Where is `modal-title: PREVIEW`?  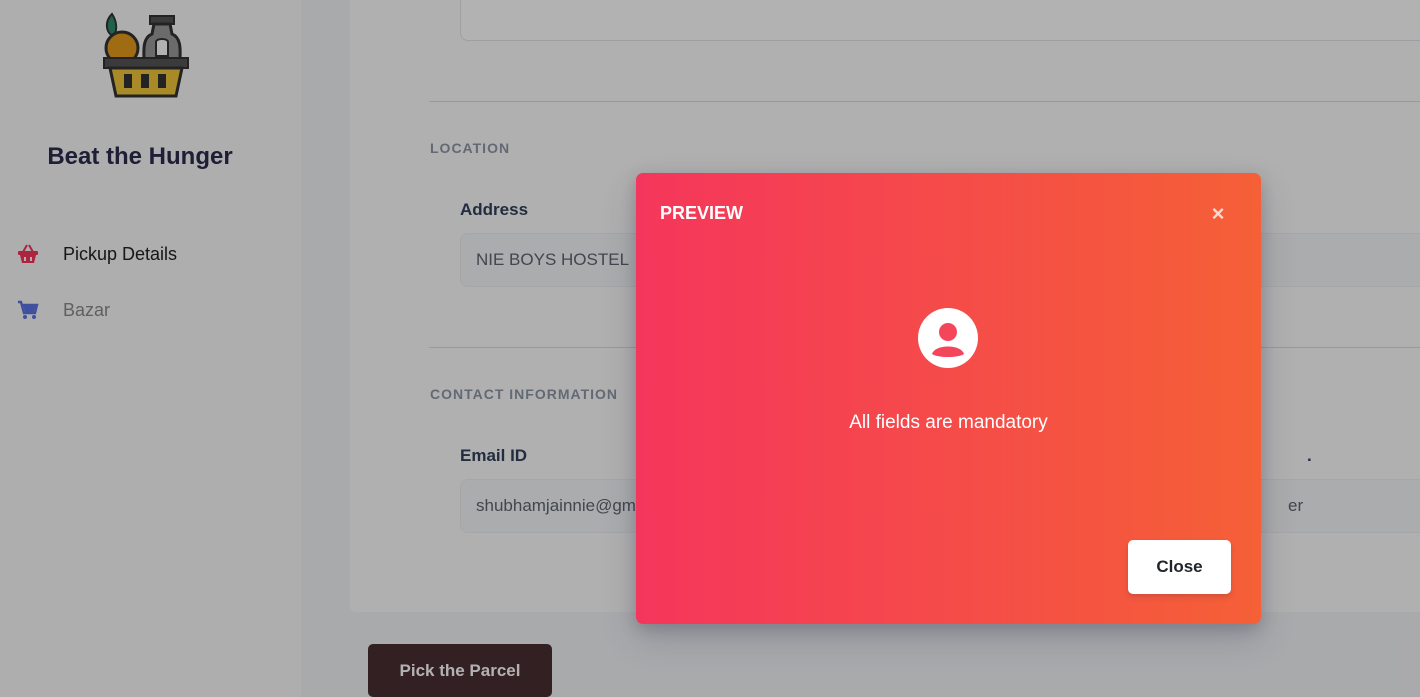 modal-title: PREVIEW is located at coordinates (702, 213).